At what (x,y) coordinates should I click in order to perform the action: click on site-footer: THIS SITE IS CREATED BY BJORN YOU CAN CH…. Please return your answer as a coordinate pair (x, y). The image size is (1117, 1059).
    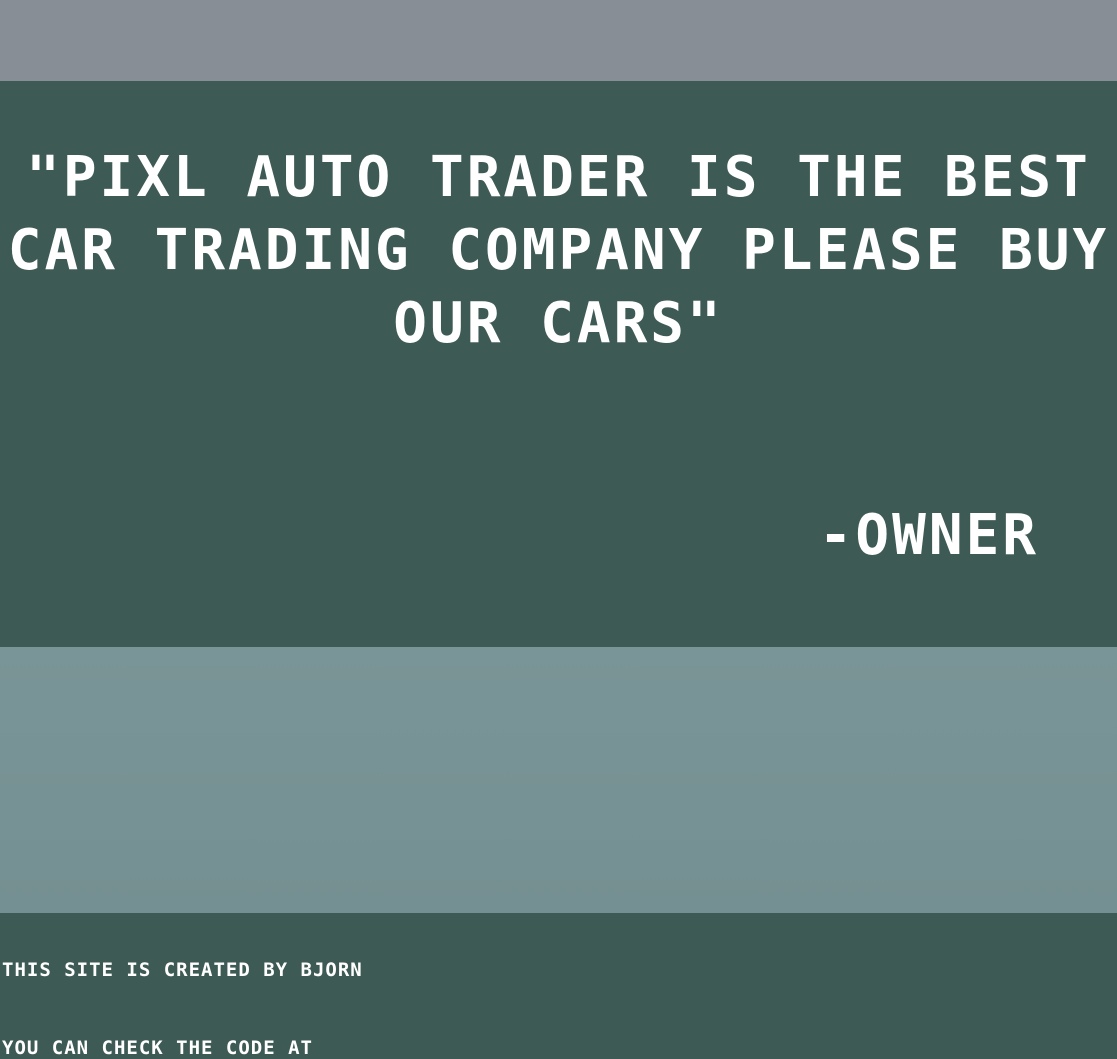
    Looking at the image, I should click on (558, 986).